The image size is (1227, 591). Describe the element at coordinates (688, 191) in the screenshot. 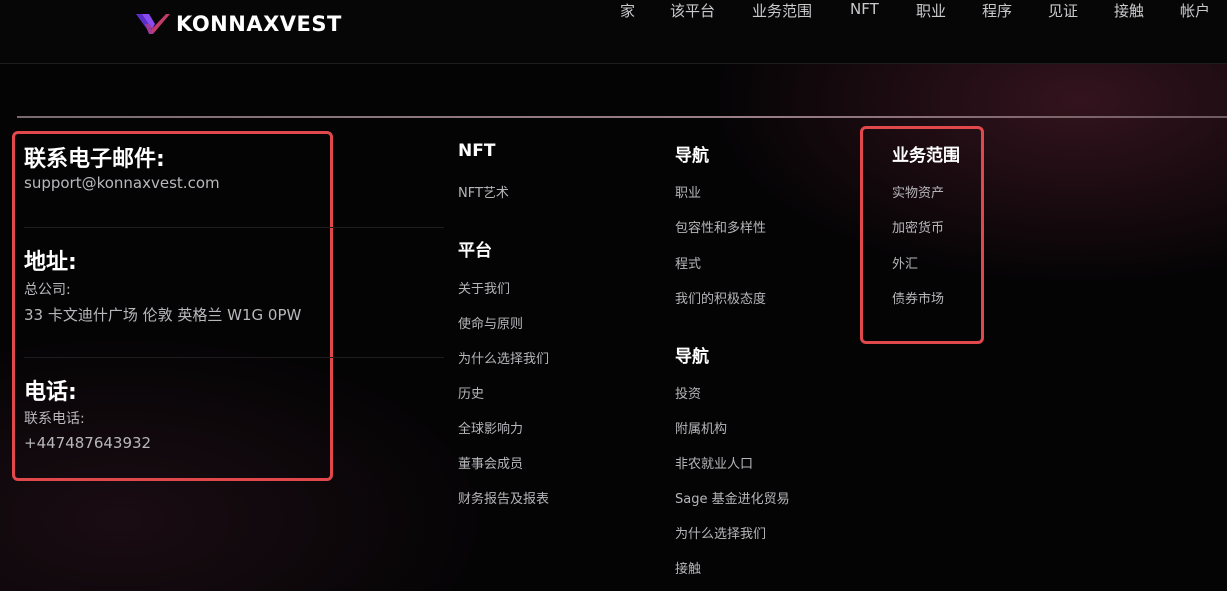

I see `footer-link-careers: 职业` at that location.